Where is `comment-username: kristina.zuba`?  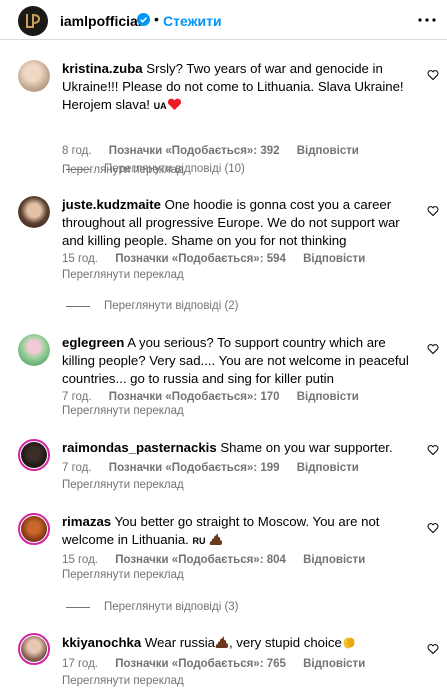
comment-username: kristina.zuba is located at coordinates (102, 68).